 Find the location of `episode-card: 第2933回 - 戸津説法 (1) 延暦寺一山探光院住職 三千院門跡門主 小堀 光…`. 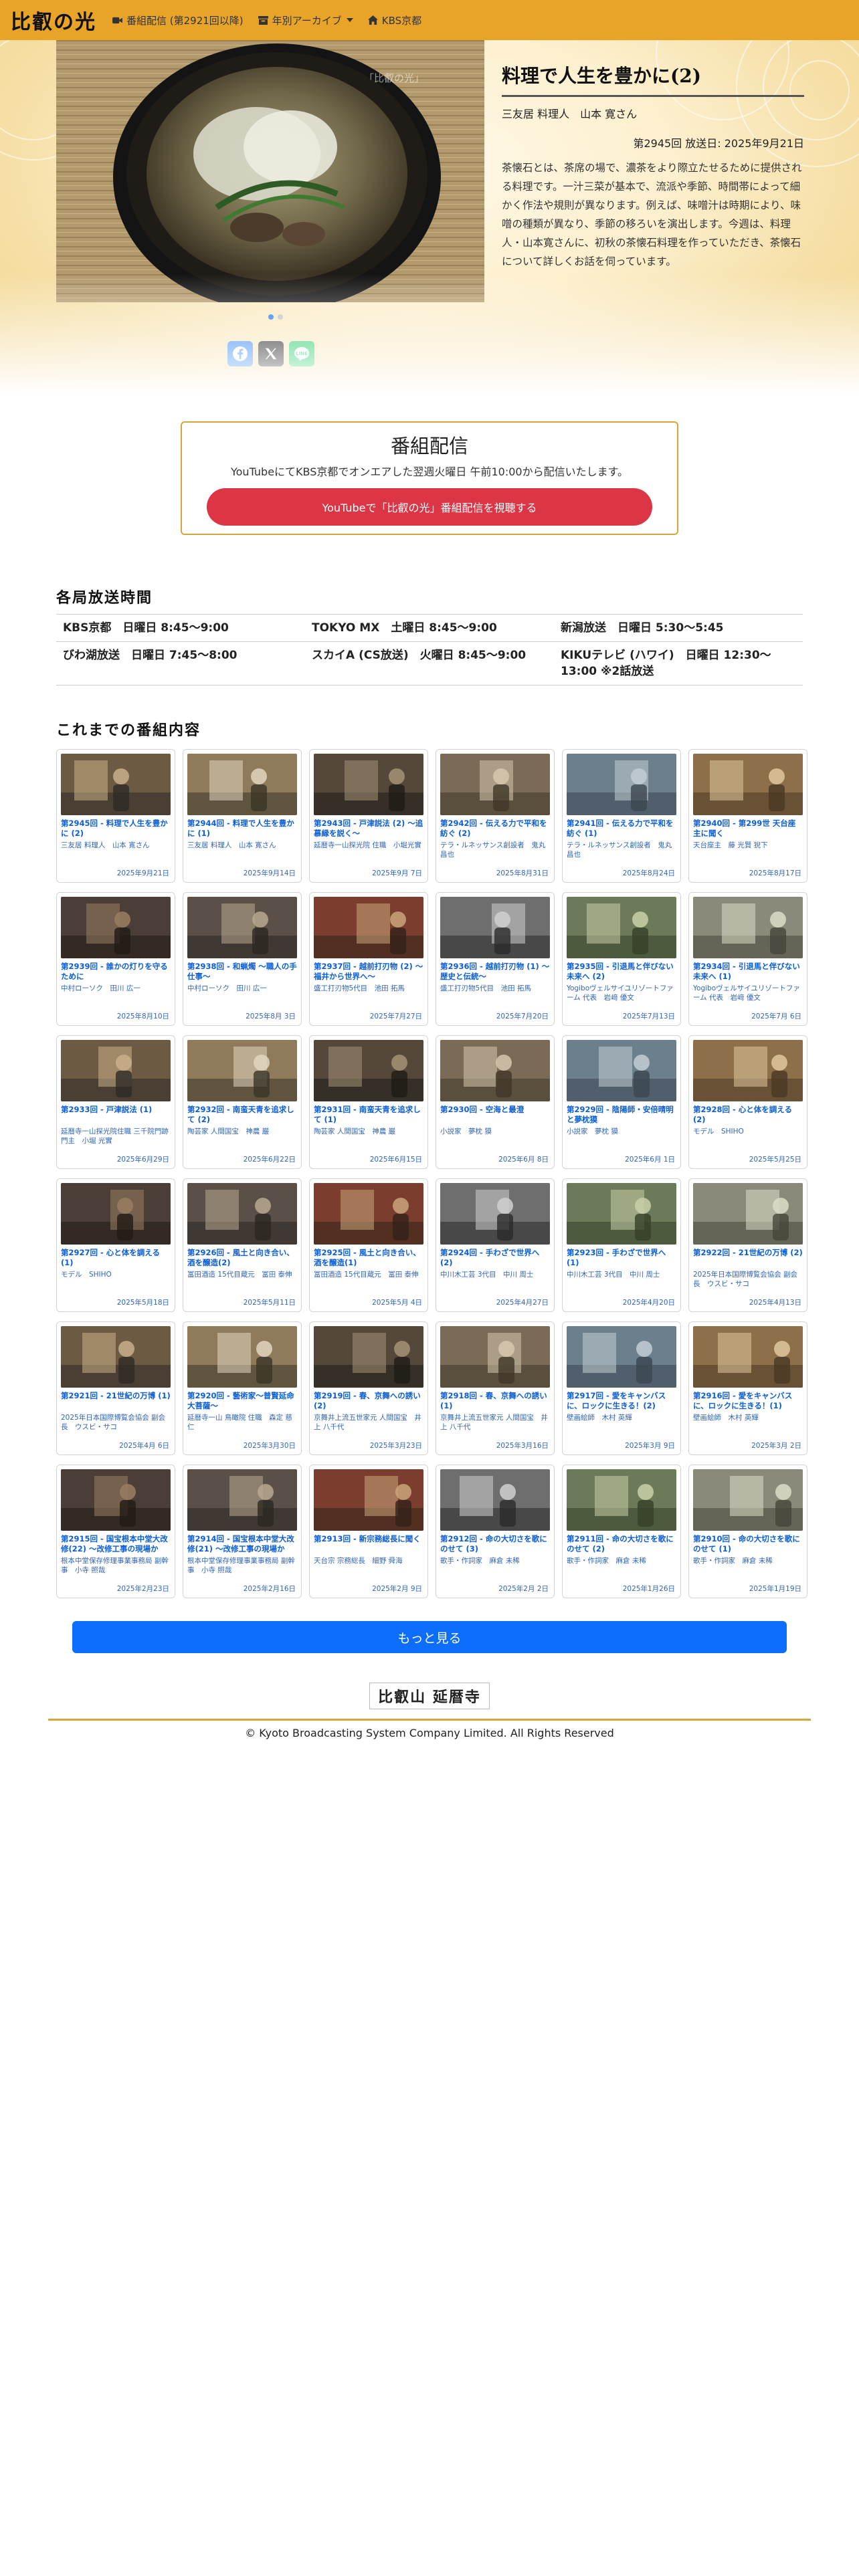

episode-card: 第2933回 - 戸津説法 (1) 延暦寺一山探光院住職 三千院門跡門主 小堀 光… is located at coordinates (116, 1102).